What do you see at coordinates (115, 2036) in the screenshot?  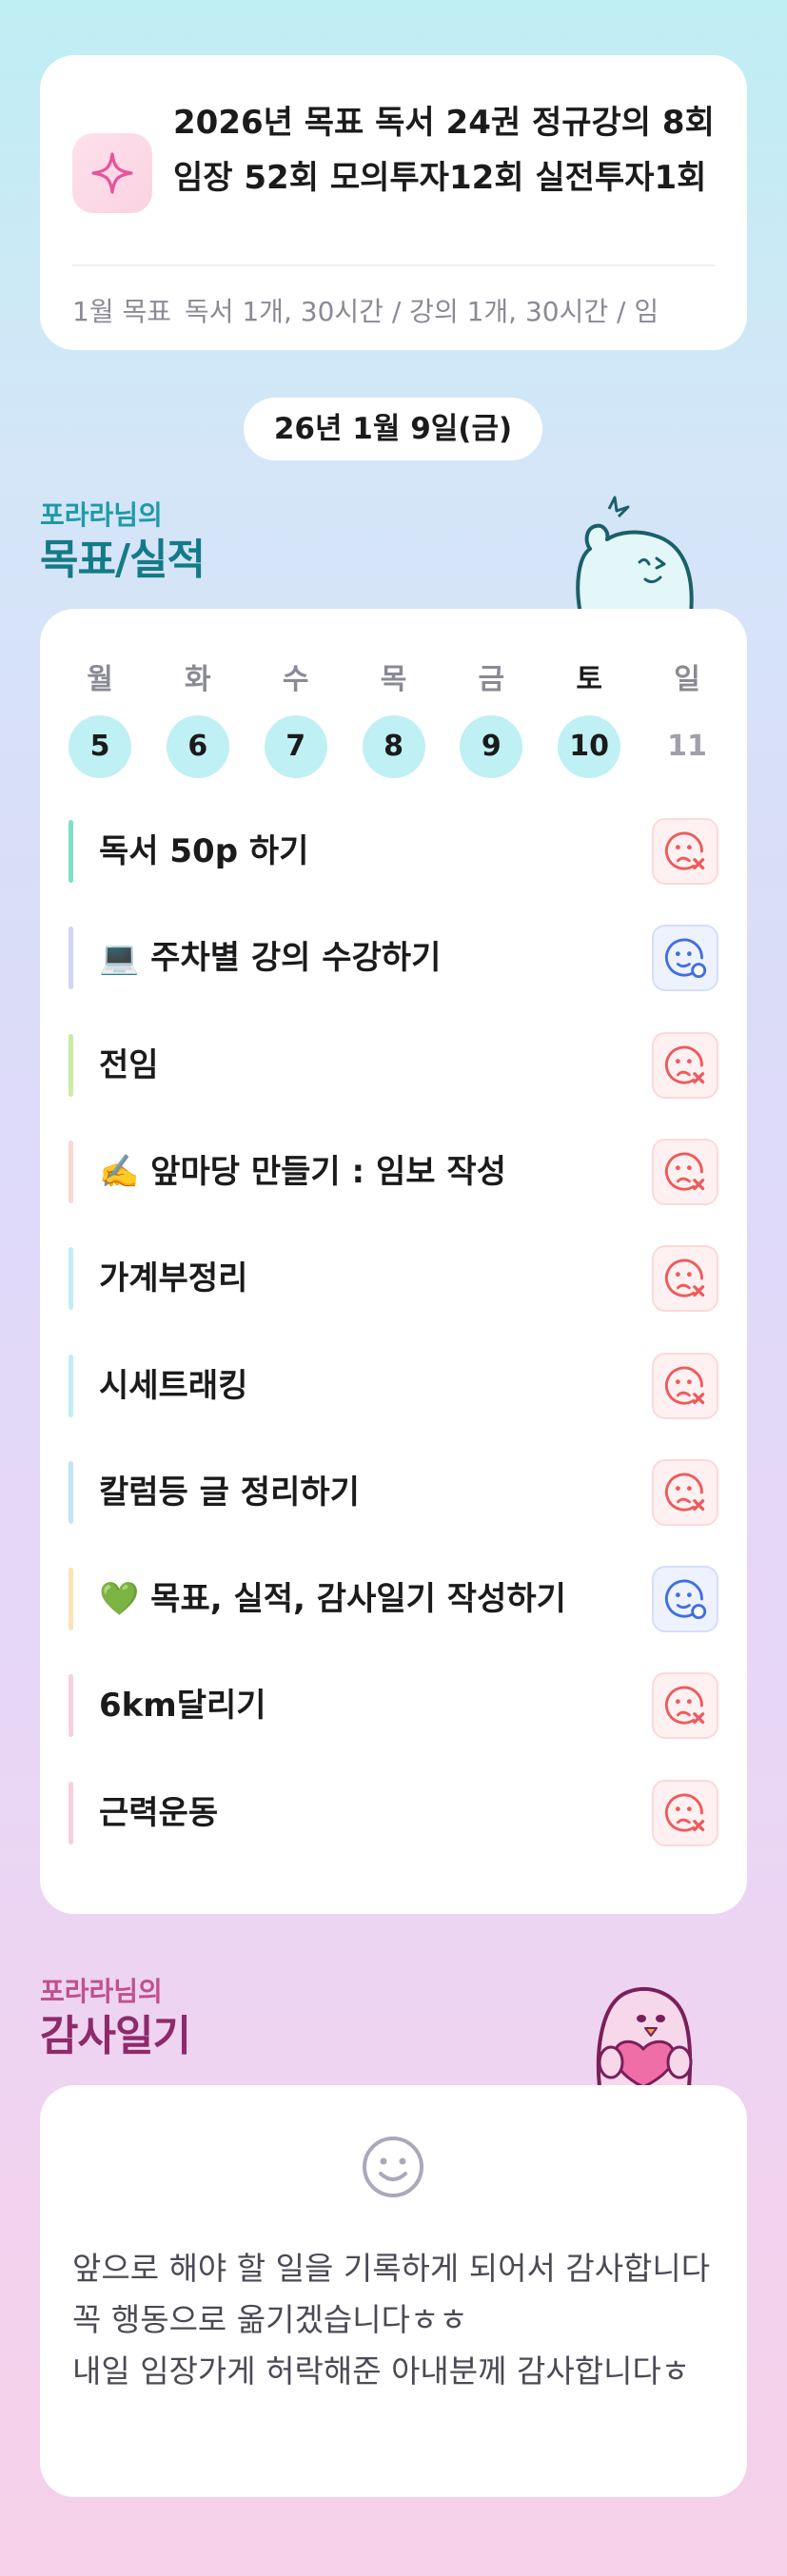 I see `diary-title: 감사일기` at bounding box center [115, 2036].